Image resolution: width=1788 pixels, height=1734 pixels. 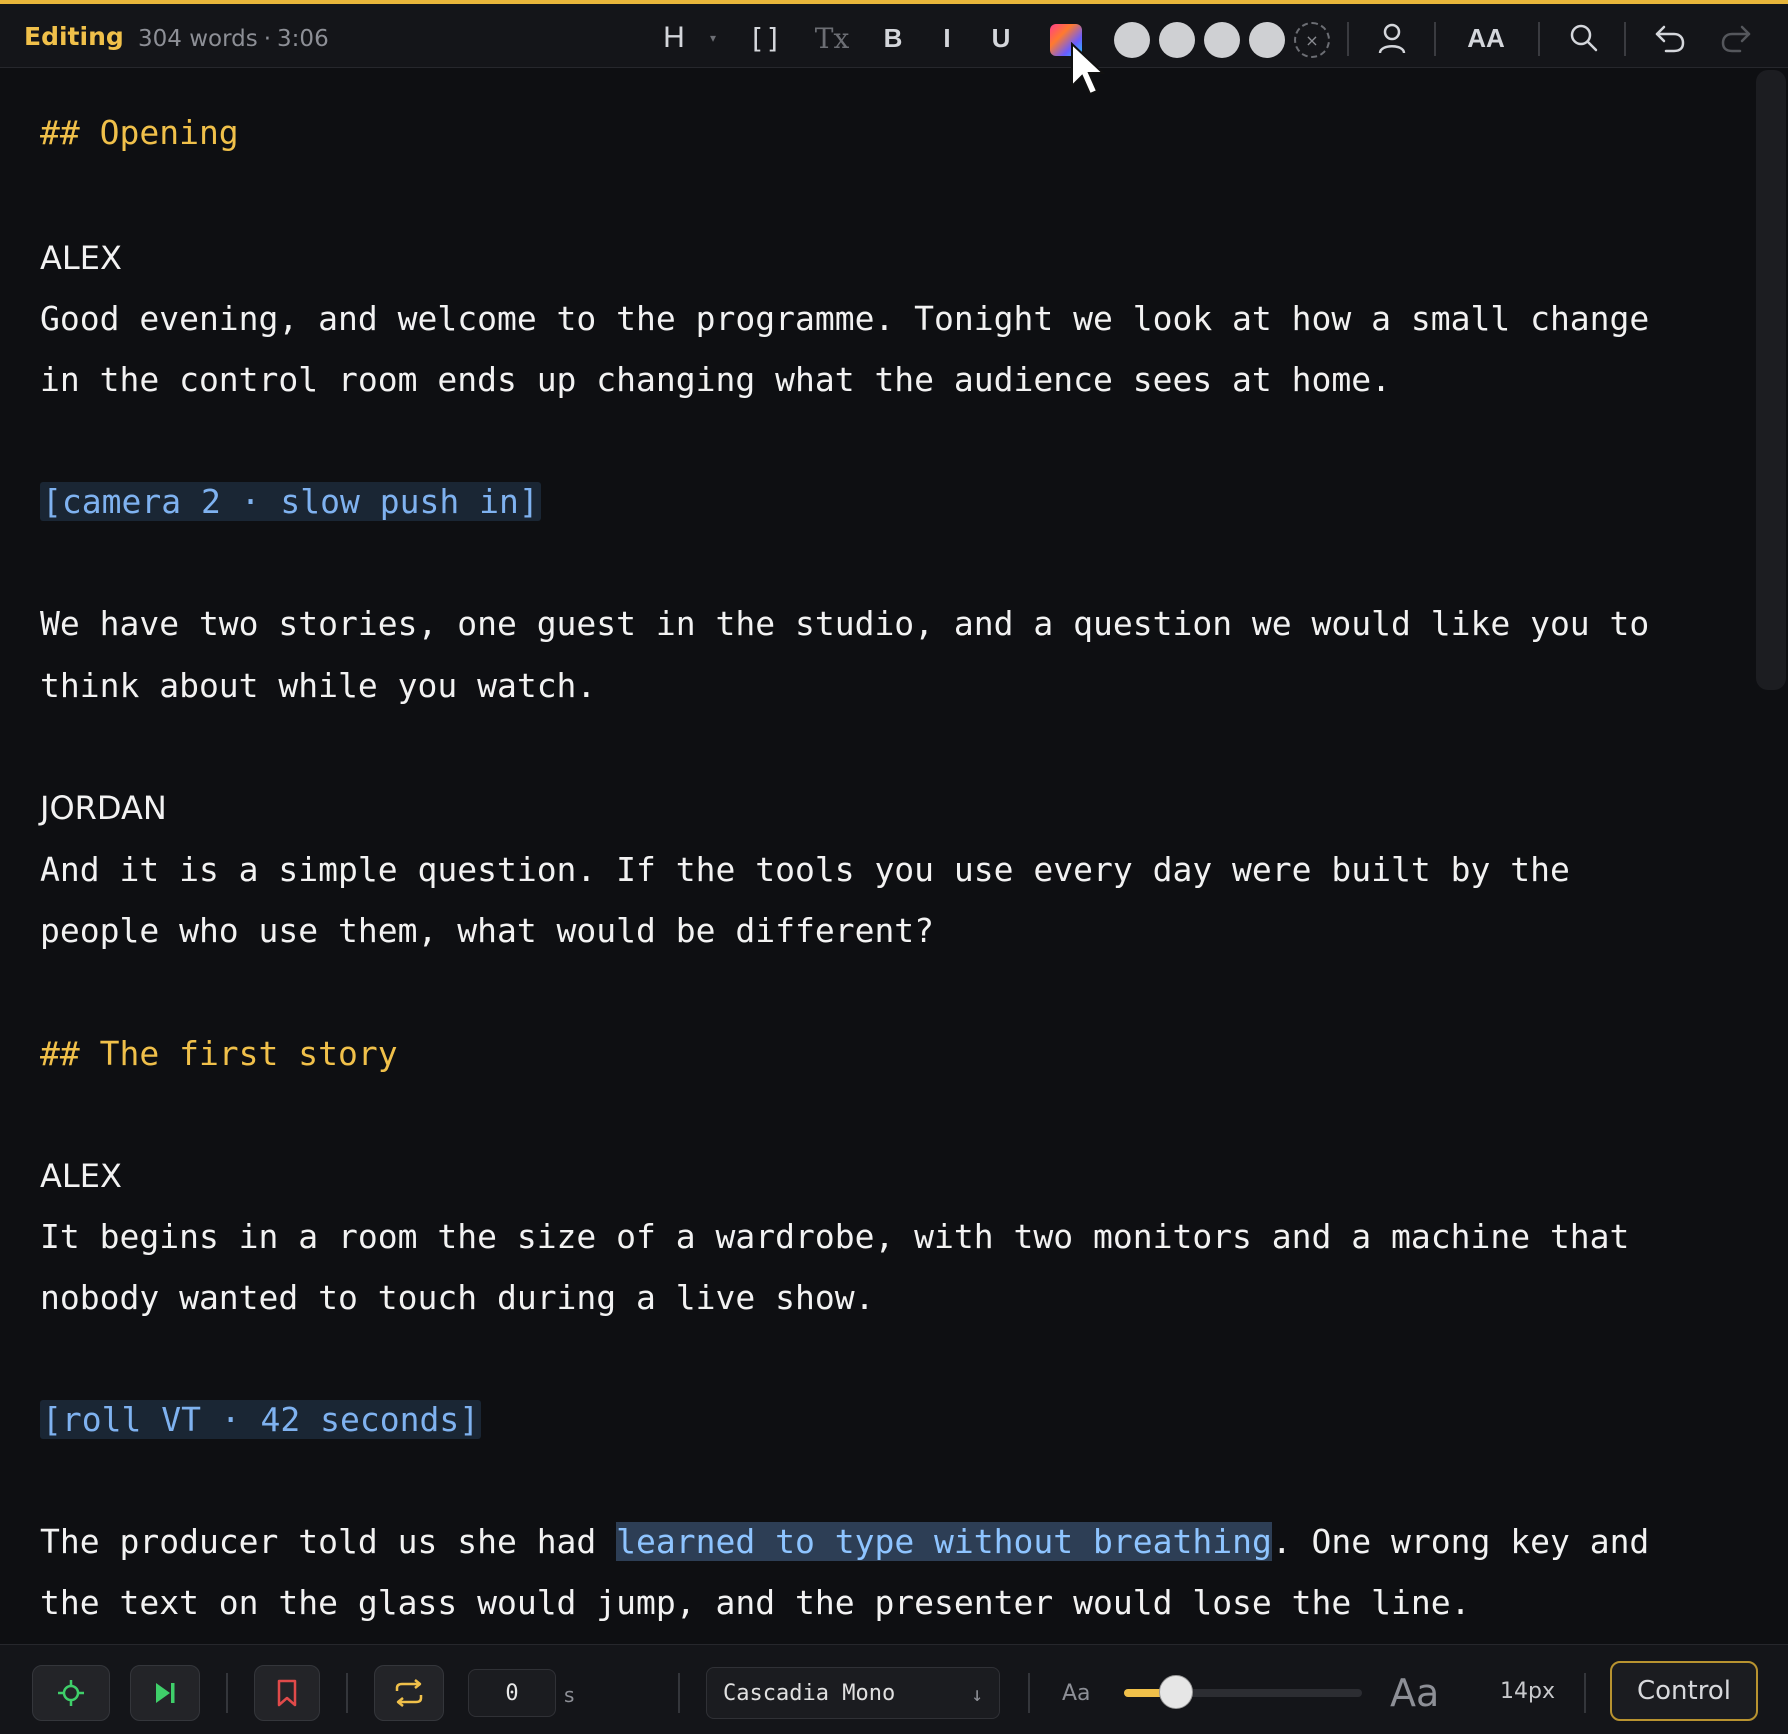 I want to click on clear-format-icon: Tx, so click(x=832, y=38).